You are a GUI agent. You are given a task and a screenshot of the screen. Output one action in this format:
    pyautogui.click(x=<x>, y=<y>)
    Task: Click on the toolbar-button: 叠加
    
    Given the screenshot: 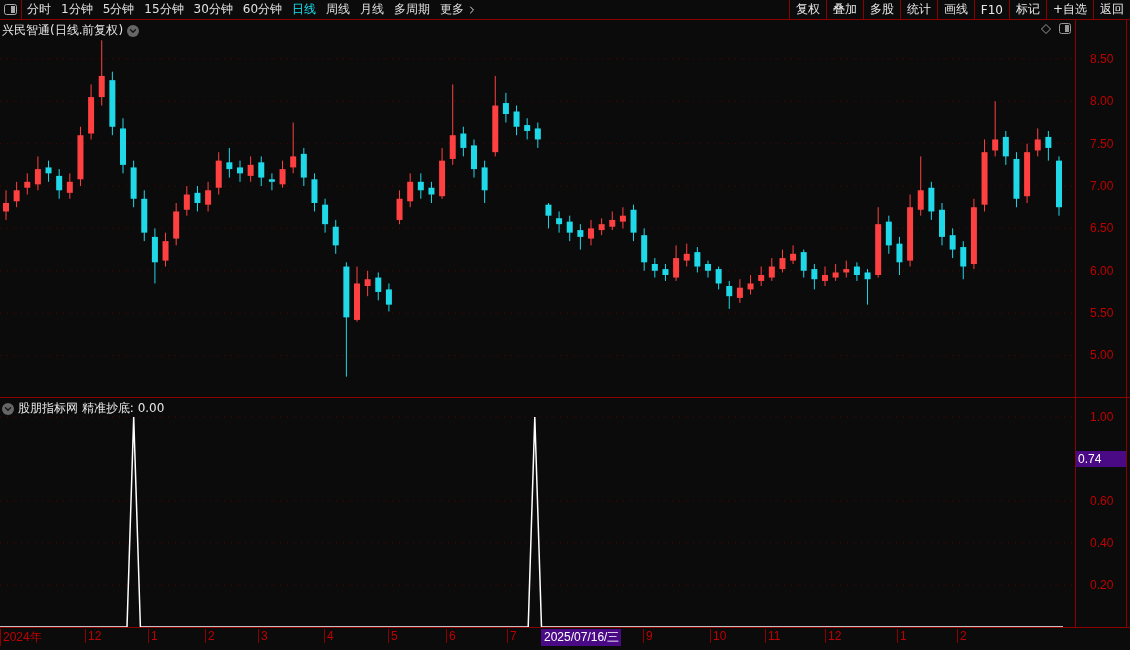 What is the action you would take?
    pyautogui.click(x=844, y=9)
    